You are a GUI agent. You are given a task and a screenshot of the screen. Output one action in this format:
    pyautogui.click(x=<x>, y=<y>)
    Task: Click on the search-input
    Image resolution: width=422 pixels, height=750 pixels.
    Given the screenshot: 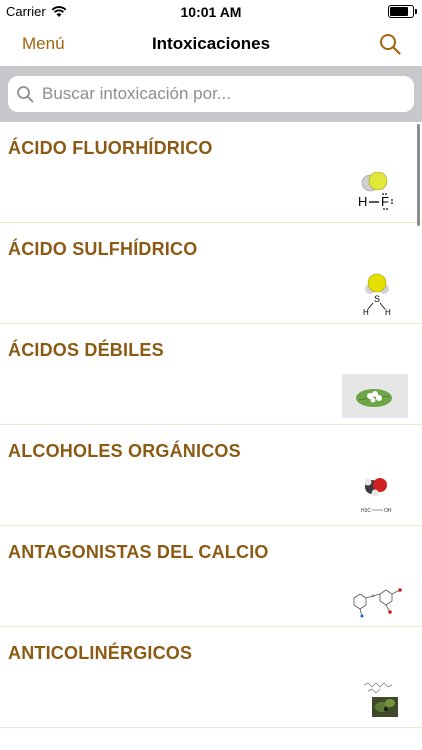 What is the action you would take?
    pyautogui.click(x=227, y=94)
    